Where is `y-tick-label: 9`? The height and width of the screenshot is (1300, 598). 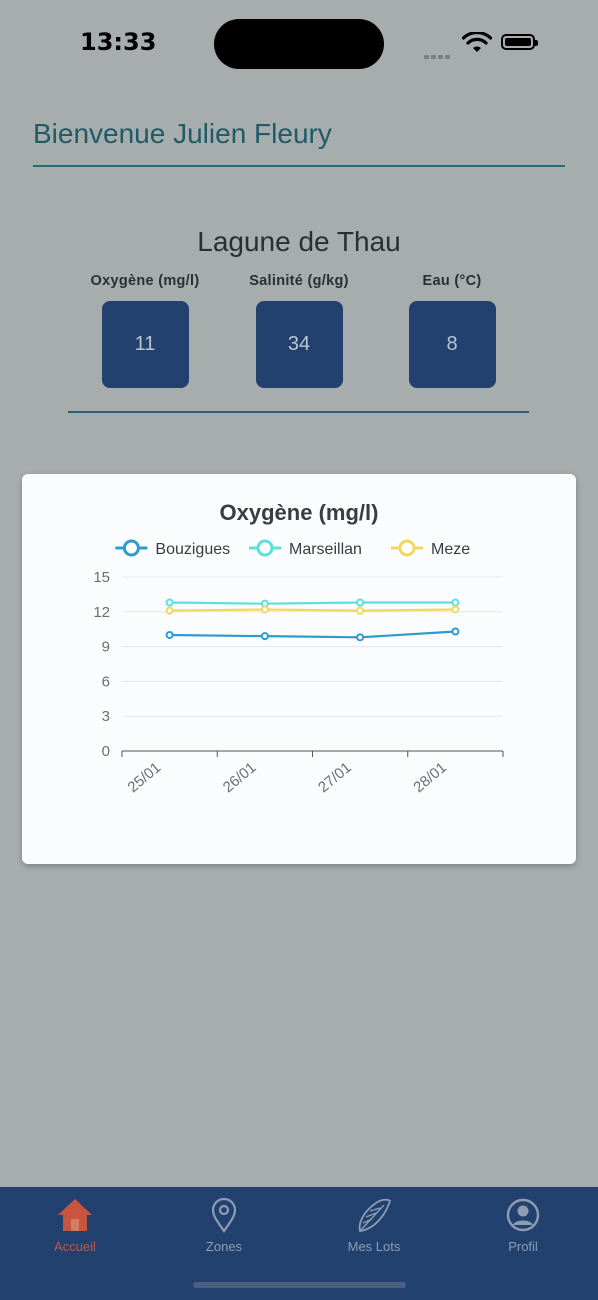
y-tick-label: 9 is located at coordinates (106, 647).